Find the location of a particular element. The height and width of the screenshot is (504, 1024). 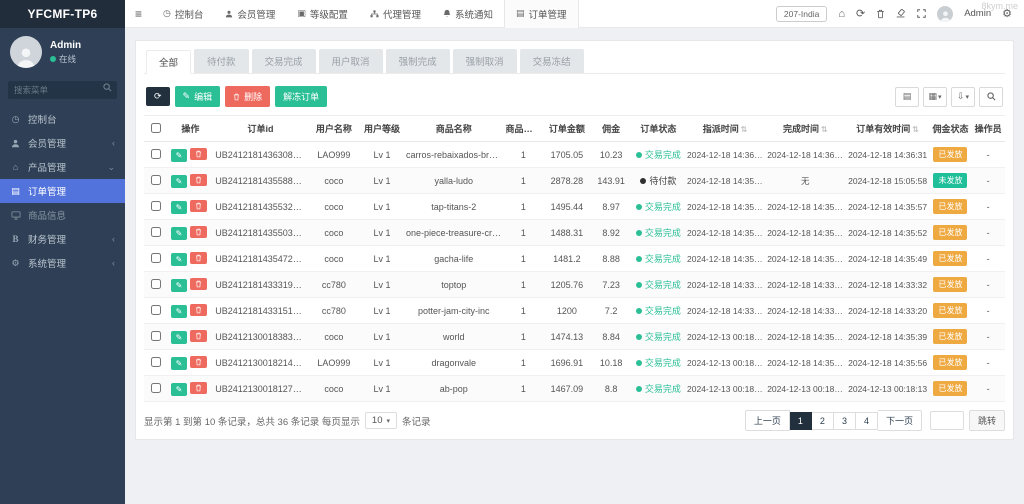

next-page-button: 下一页 is located at coordinates (899, 420).